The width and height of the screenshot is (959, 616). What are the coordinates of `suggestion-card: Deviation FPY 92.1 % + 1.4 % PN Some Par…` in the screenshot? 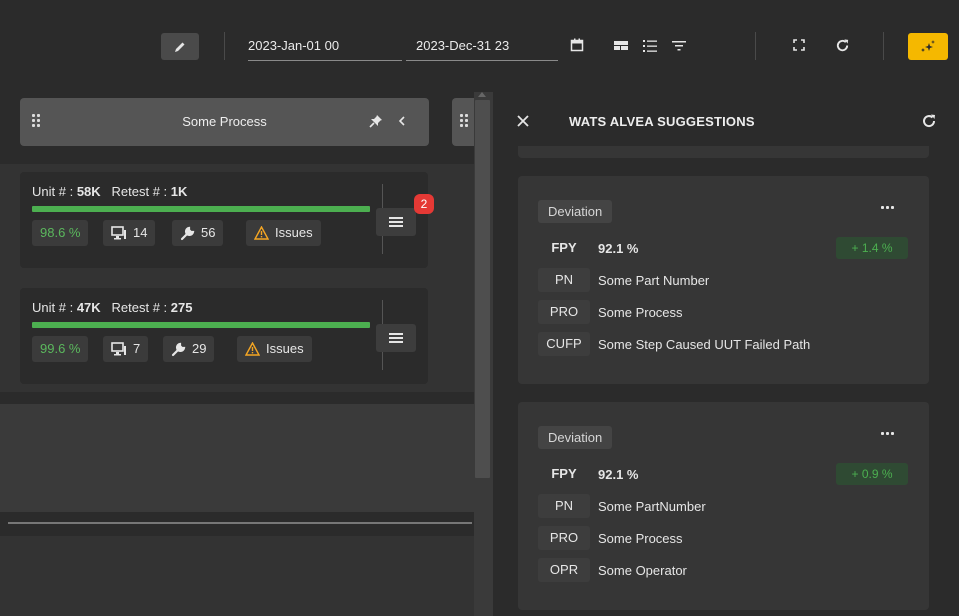 It's located at (723, 280).